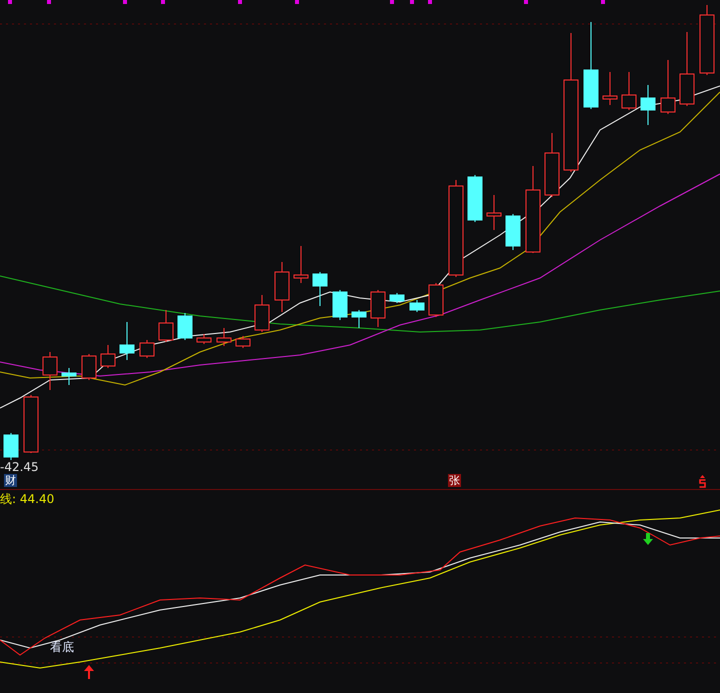  I want to click on down-arrow-icon, so click(648, 539).